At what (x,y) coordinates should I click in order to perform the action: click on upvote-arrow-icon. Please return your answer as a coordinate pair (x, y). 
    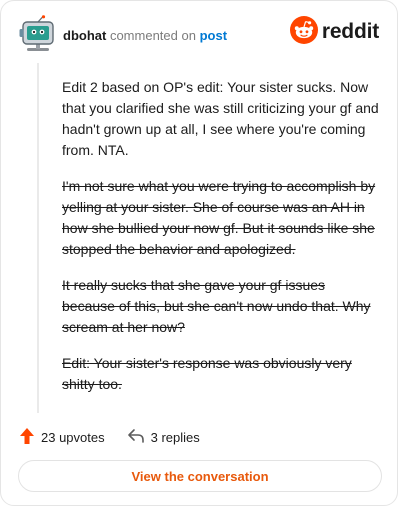
    Looking at the image, I should click on (27, 437).